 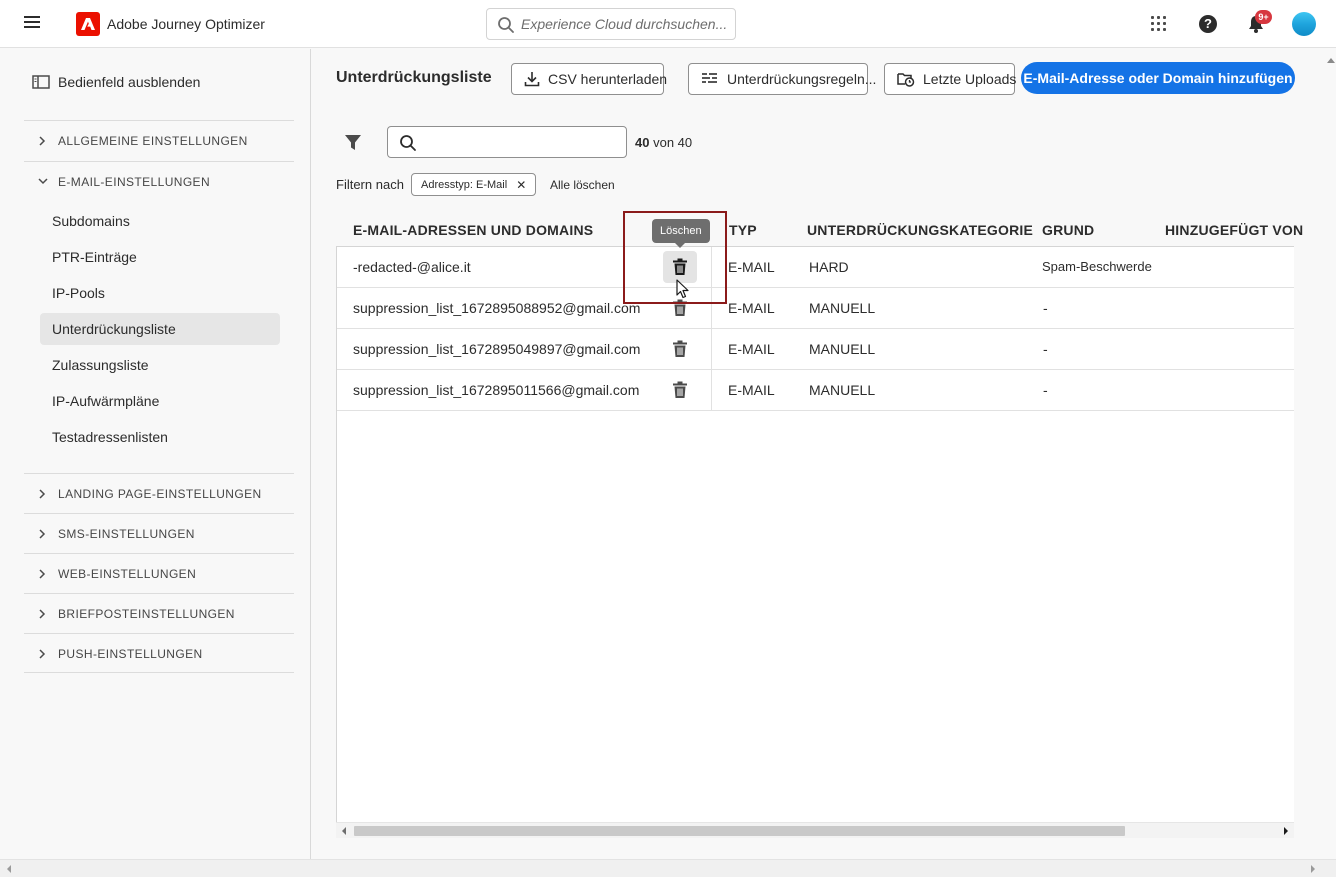 I want to click on top-bar: Adobe Journey Optimizer ? 9+, so click(x=668, y=24).